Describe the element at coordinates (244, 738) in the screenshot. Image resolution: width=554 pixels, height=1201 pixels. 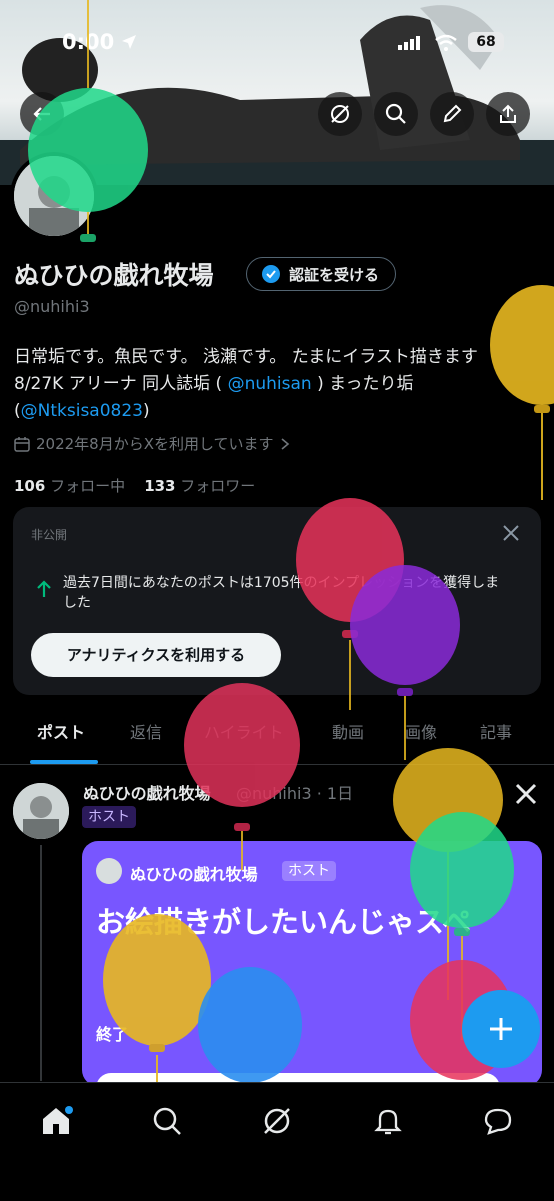
I see `tab-highlights: ハイライト` at that location.